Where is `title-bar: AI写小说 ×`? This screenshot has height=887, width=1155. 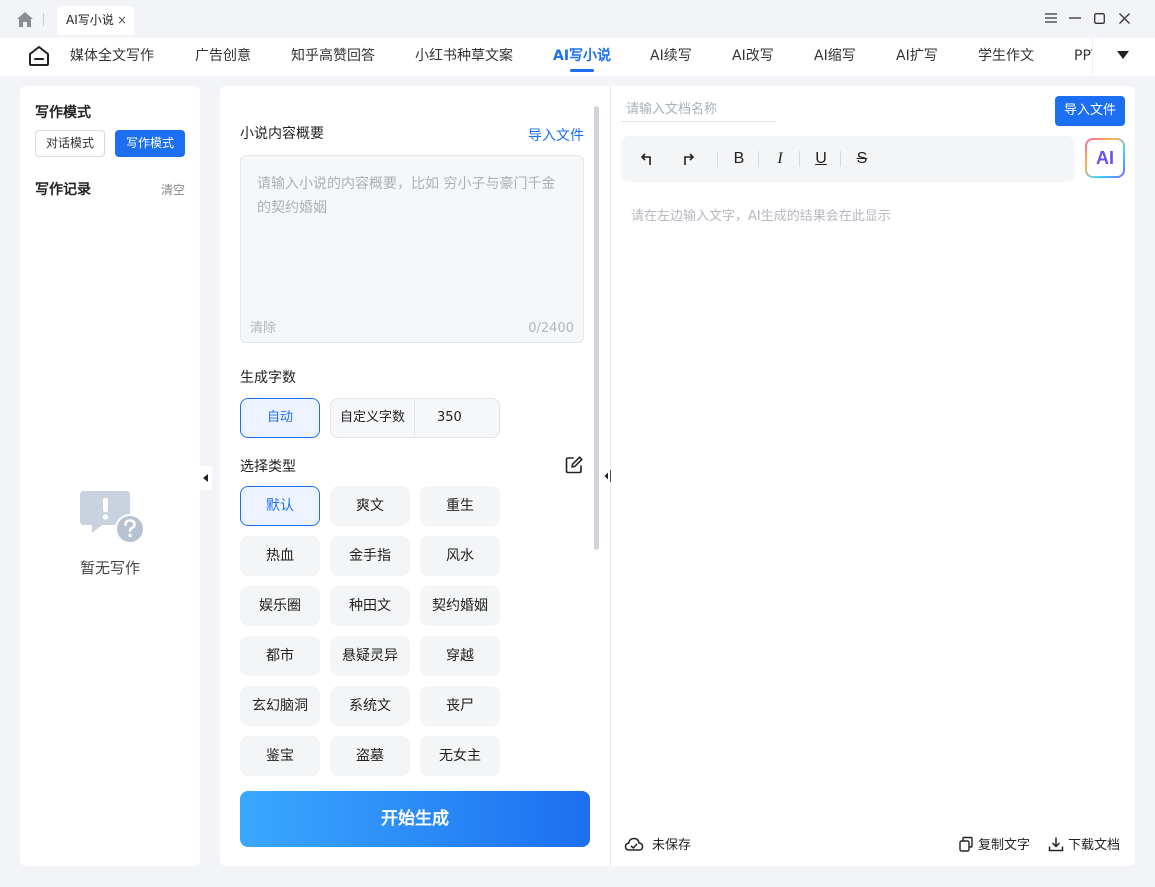
title-bar: AI写小说 × is located at coordinates (577, 19).